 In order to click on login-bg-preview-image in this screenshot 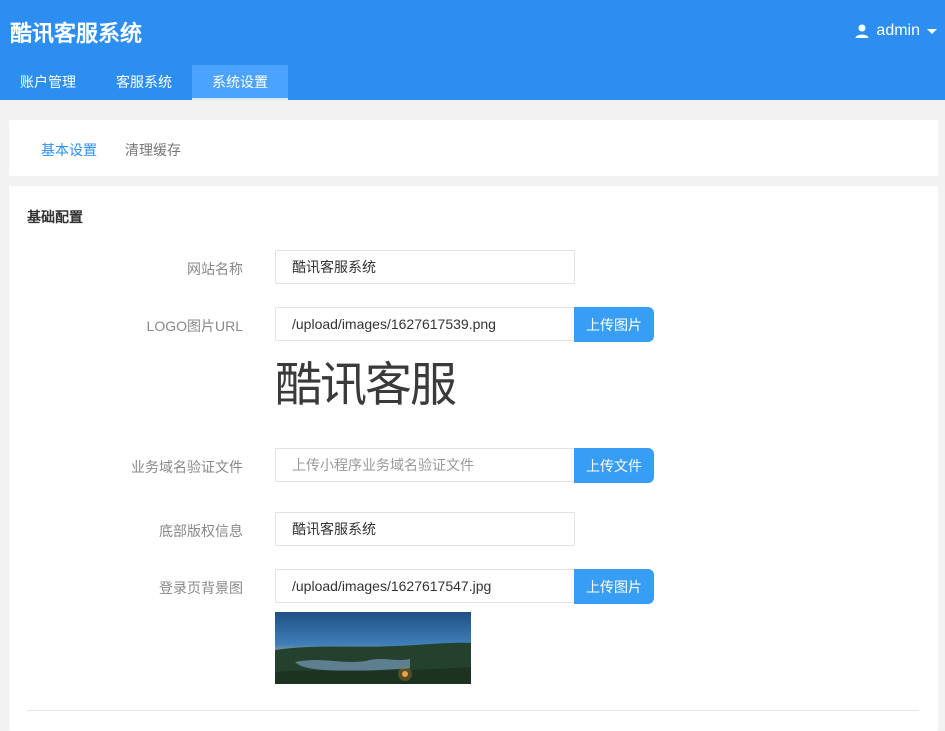, I will do `click(373, 648)`.